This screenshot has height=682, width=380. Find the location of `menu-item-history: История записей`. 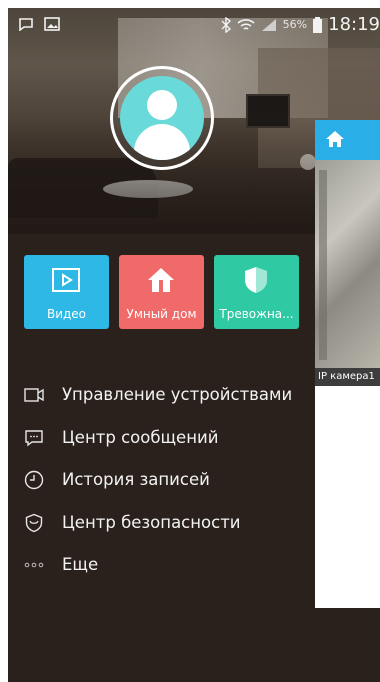

menu-item-history: История записей is located at coordinates (161, 482).